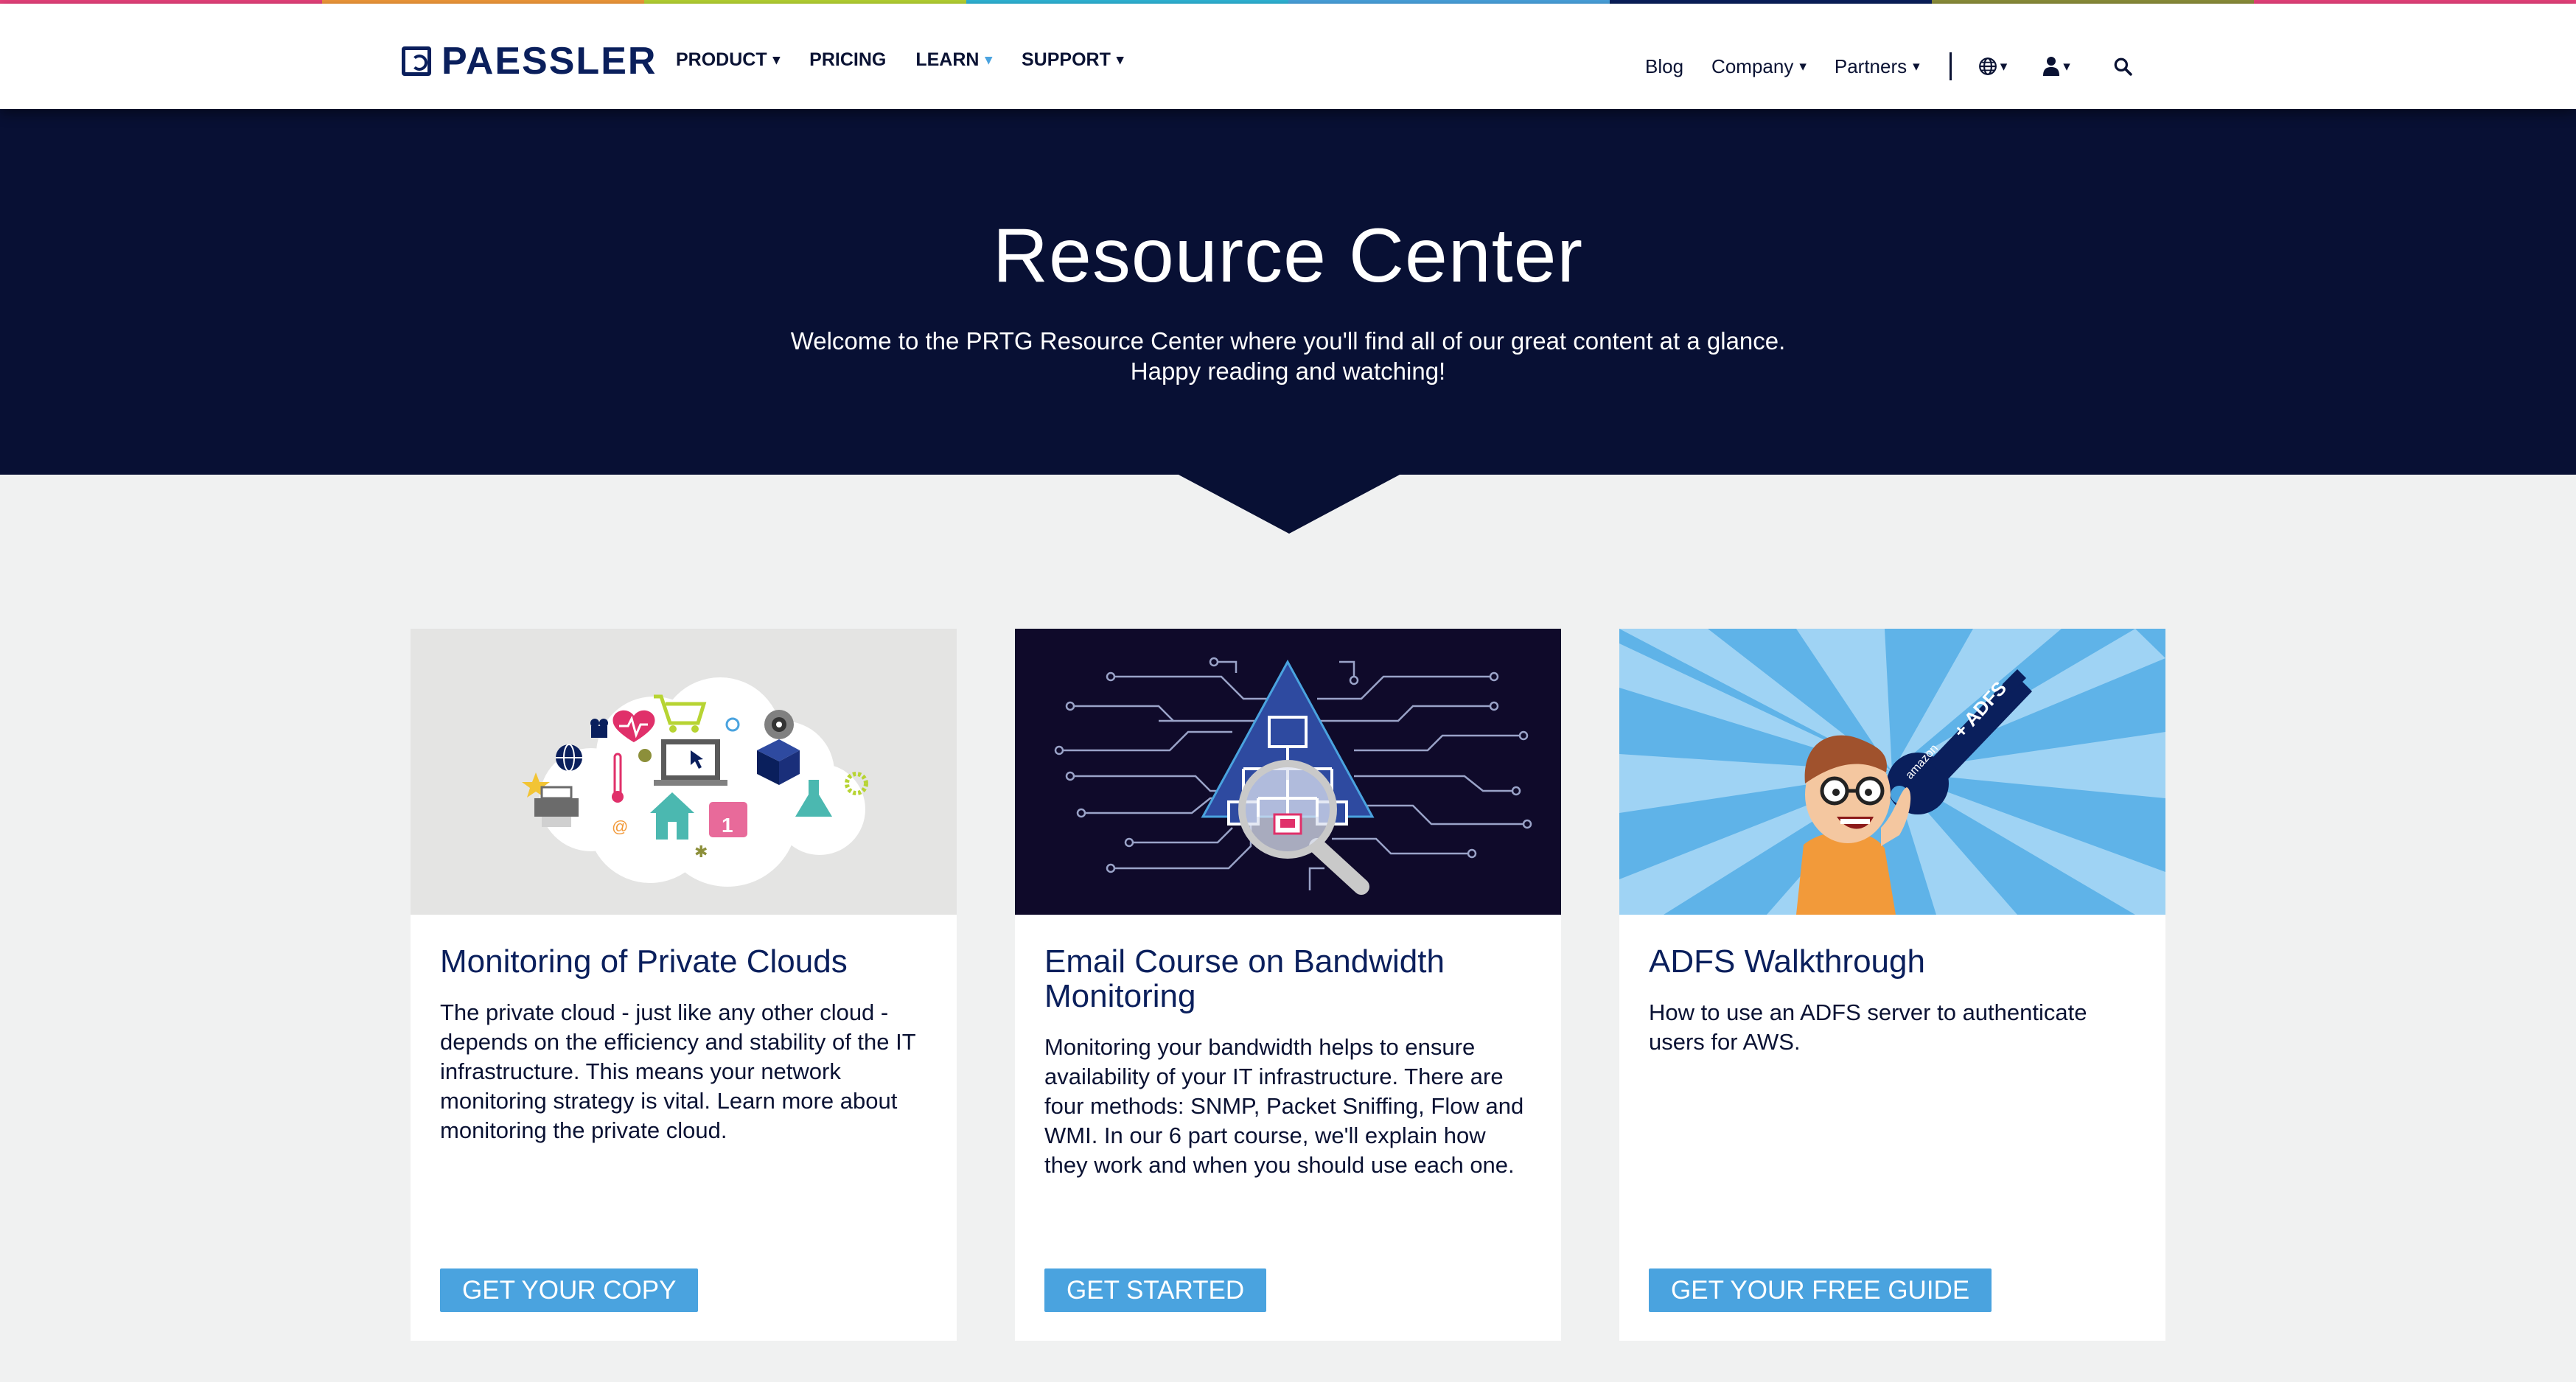 This screenshot has width=2576, height=1382. I want to click on private-cloud-illustration: @ 1 ✱, so click(684, 772).